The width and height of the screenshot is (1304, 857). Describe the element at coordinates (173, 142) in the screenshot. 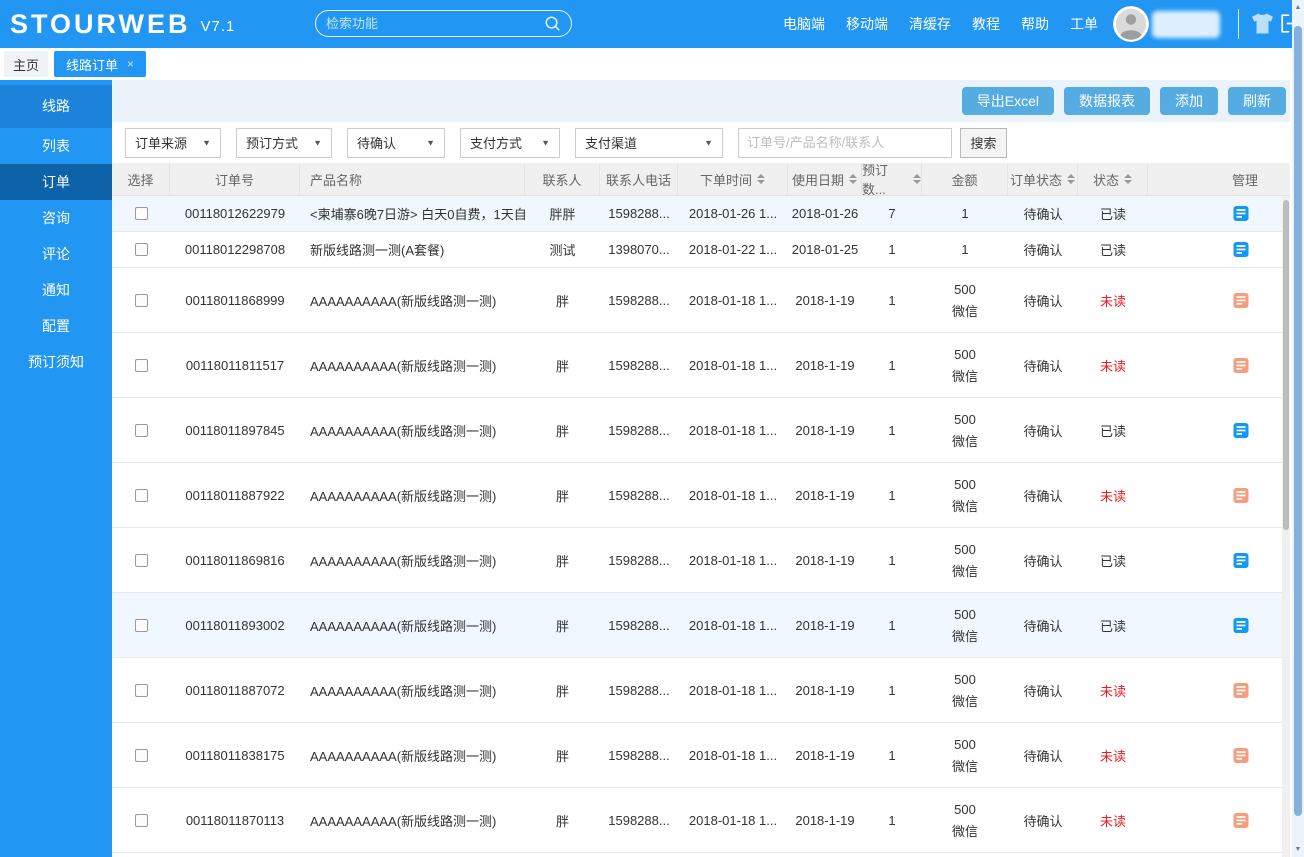

I see `filter-select-order-source: 订单来源 ▼` at that location.